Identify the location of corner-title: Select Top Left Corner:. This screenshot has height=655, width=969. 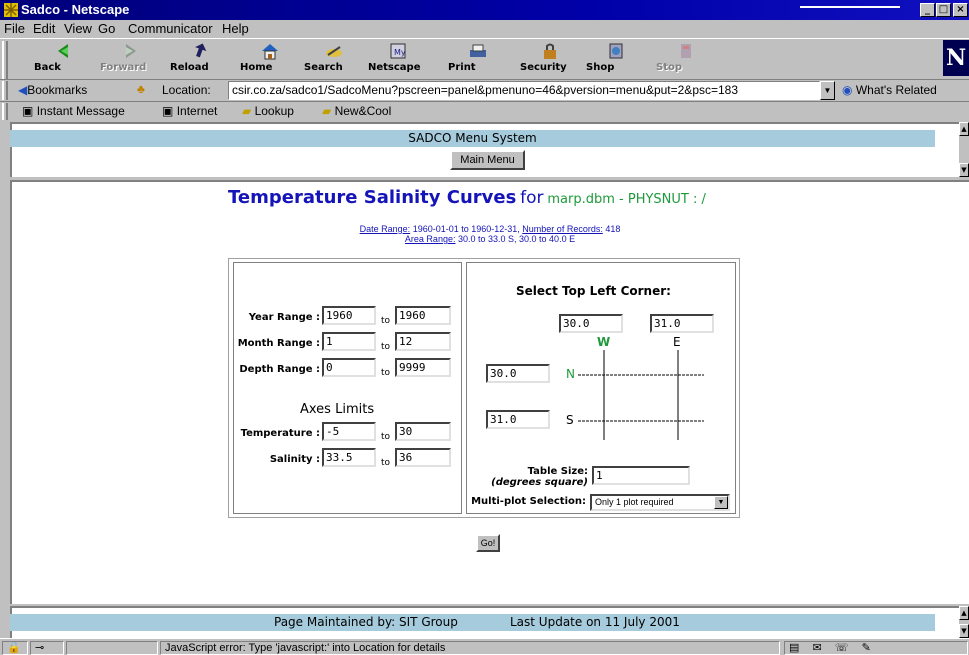
(593, 291).